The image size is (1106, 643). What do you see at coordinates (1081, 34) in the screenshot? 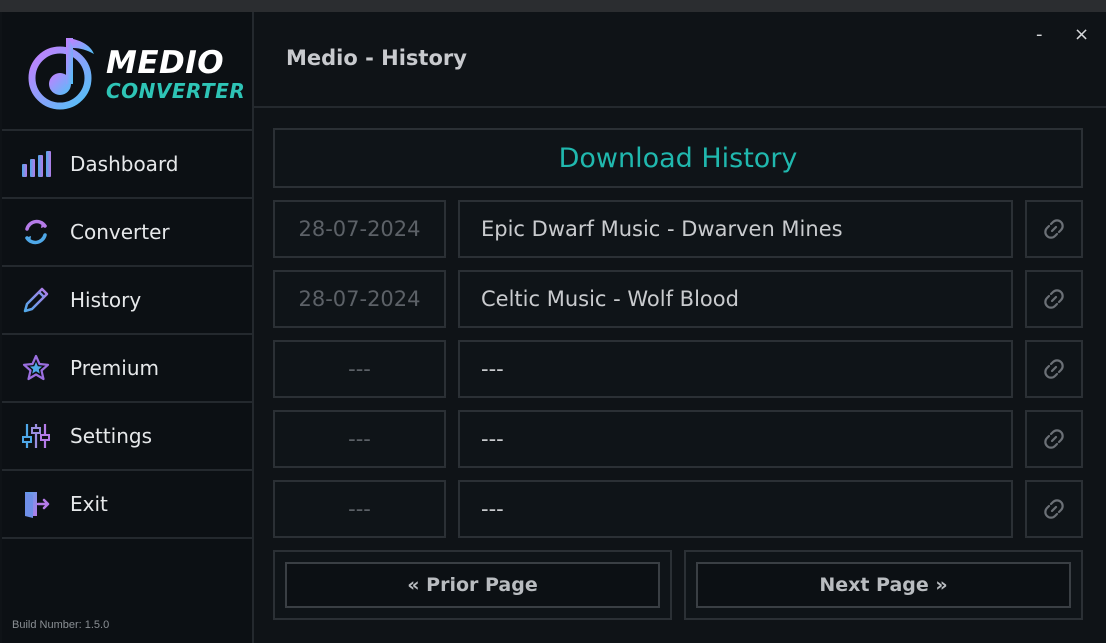
I see `close-button: ×` at bounding box center [1081, 34].